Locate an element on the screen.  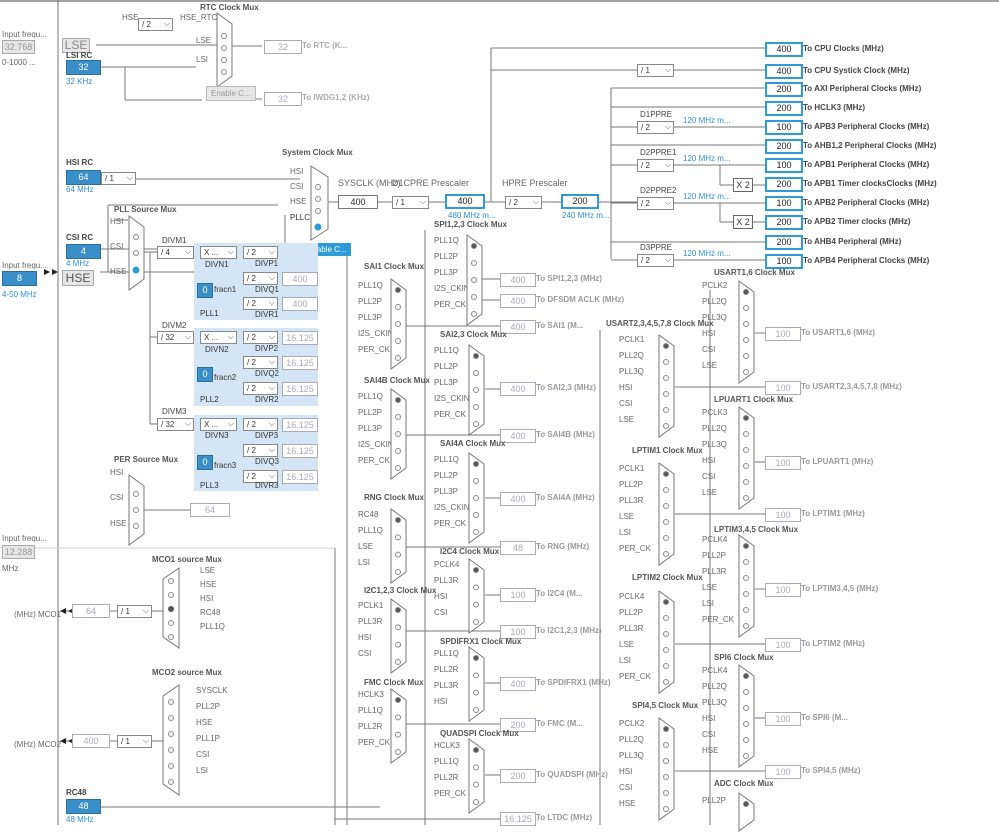
rtc-mux-shape is located at coordinates (225, 50).